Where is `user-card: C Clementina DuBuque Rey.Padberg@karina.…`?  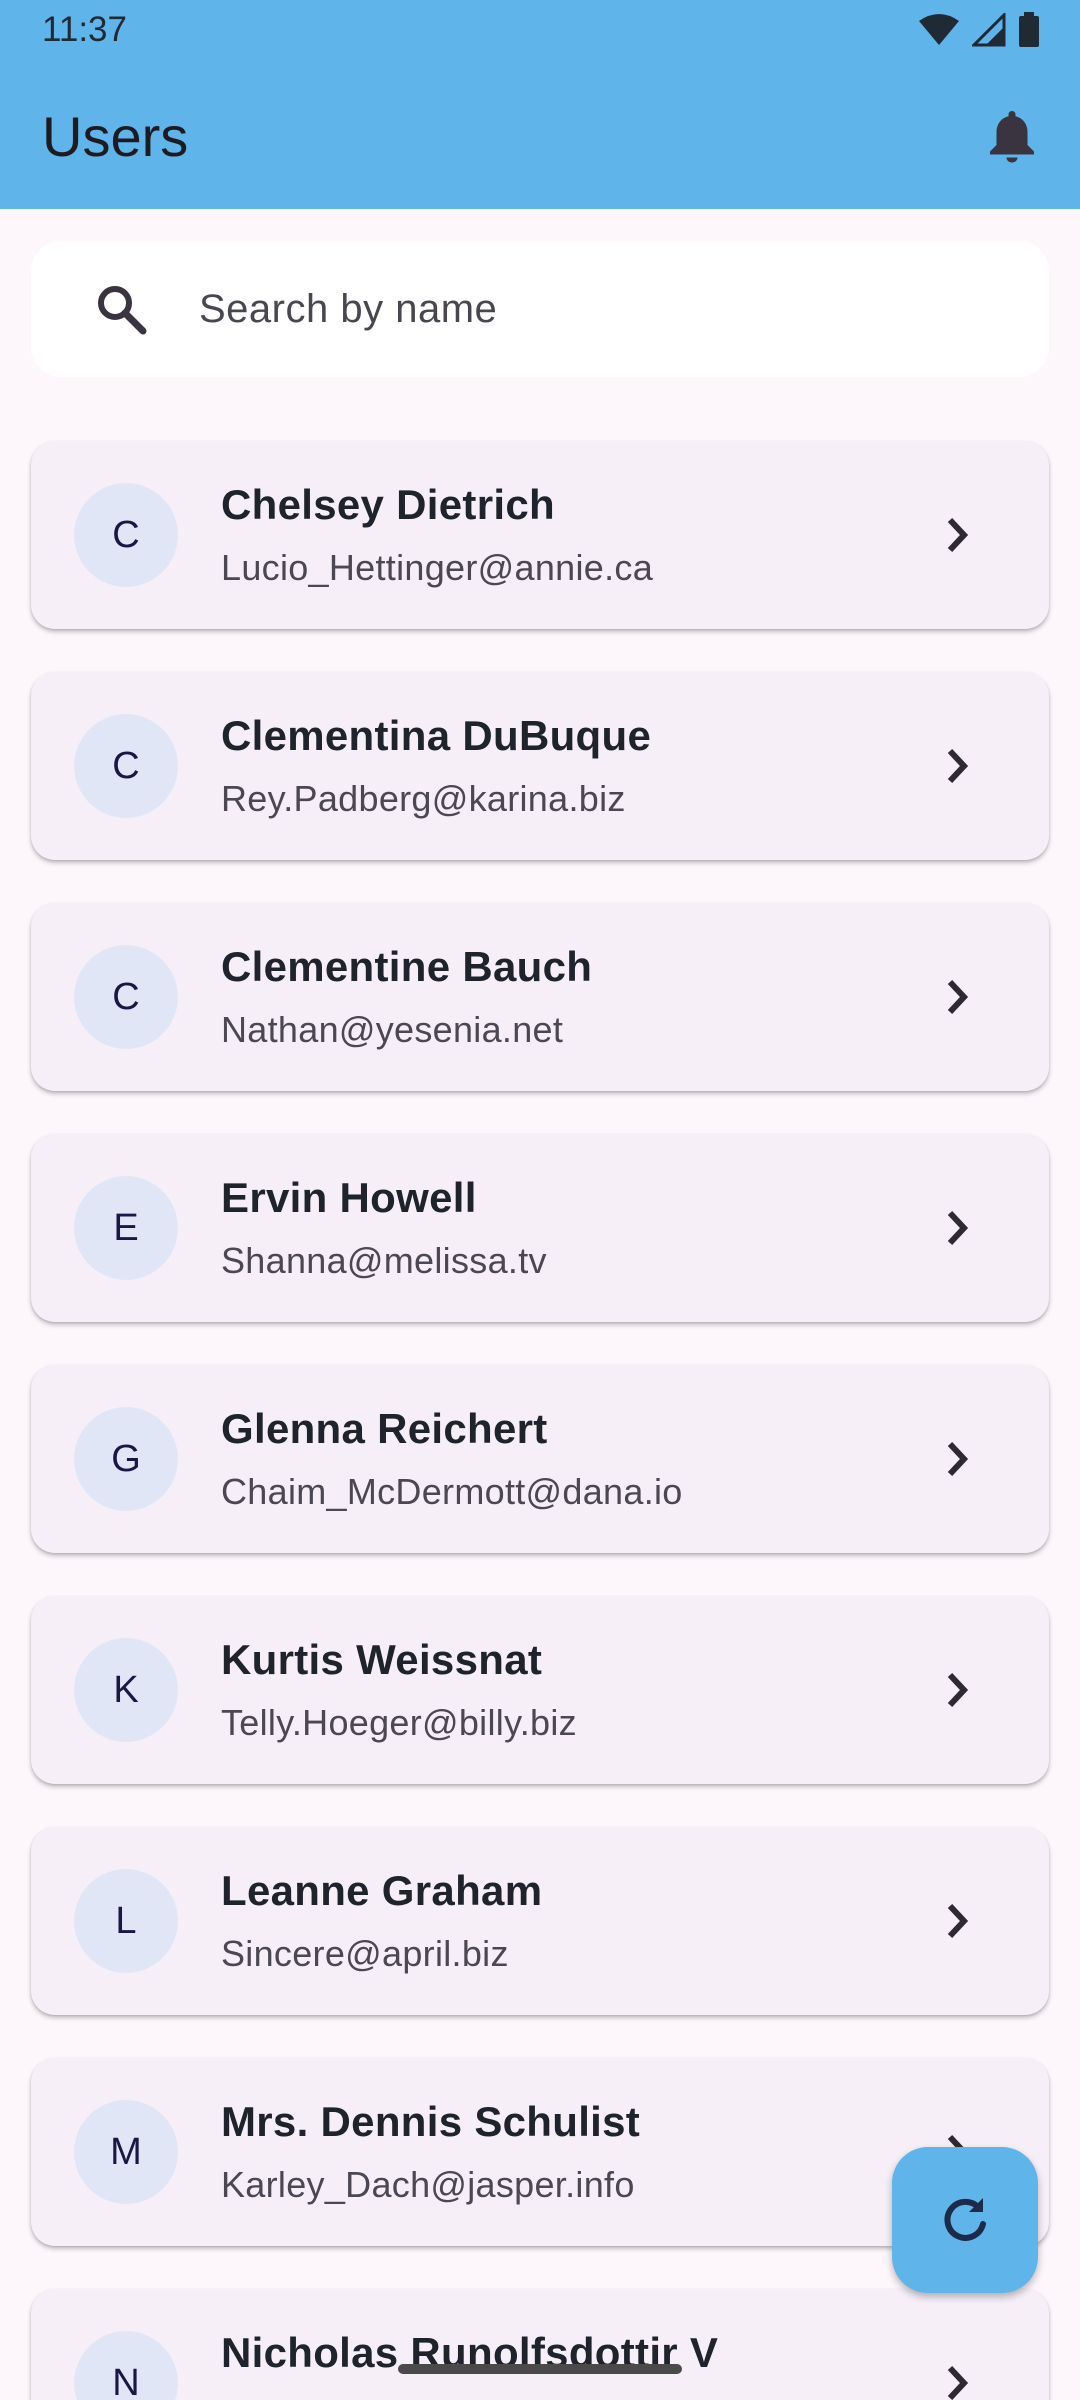 user-card: C Clementina DuBuque Rey.Padberg@karina.… is located at coordinates (540, 766).